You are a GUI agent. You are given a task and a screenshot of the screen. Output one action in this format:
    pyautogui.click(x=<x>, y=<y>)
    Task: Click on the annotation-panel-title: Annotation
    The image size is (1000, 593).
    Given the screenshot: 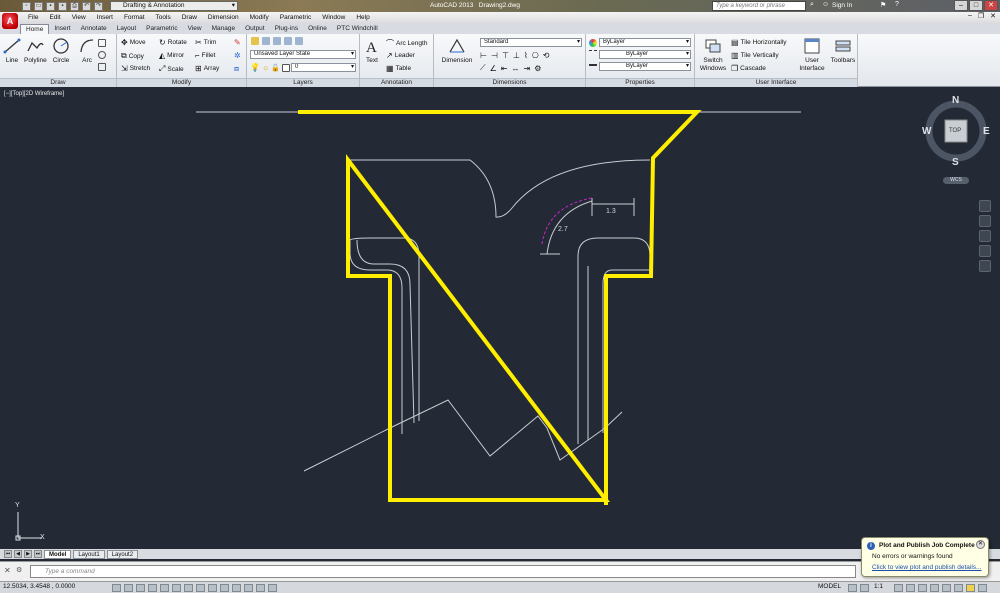 What is the action you would take?
    pyautogui.click(x=396, y=82)
    